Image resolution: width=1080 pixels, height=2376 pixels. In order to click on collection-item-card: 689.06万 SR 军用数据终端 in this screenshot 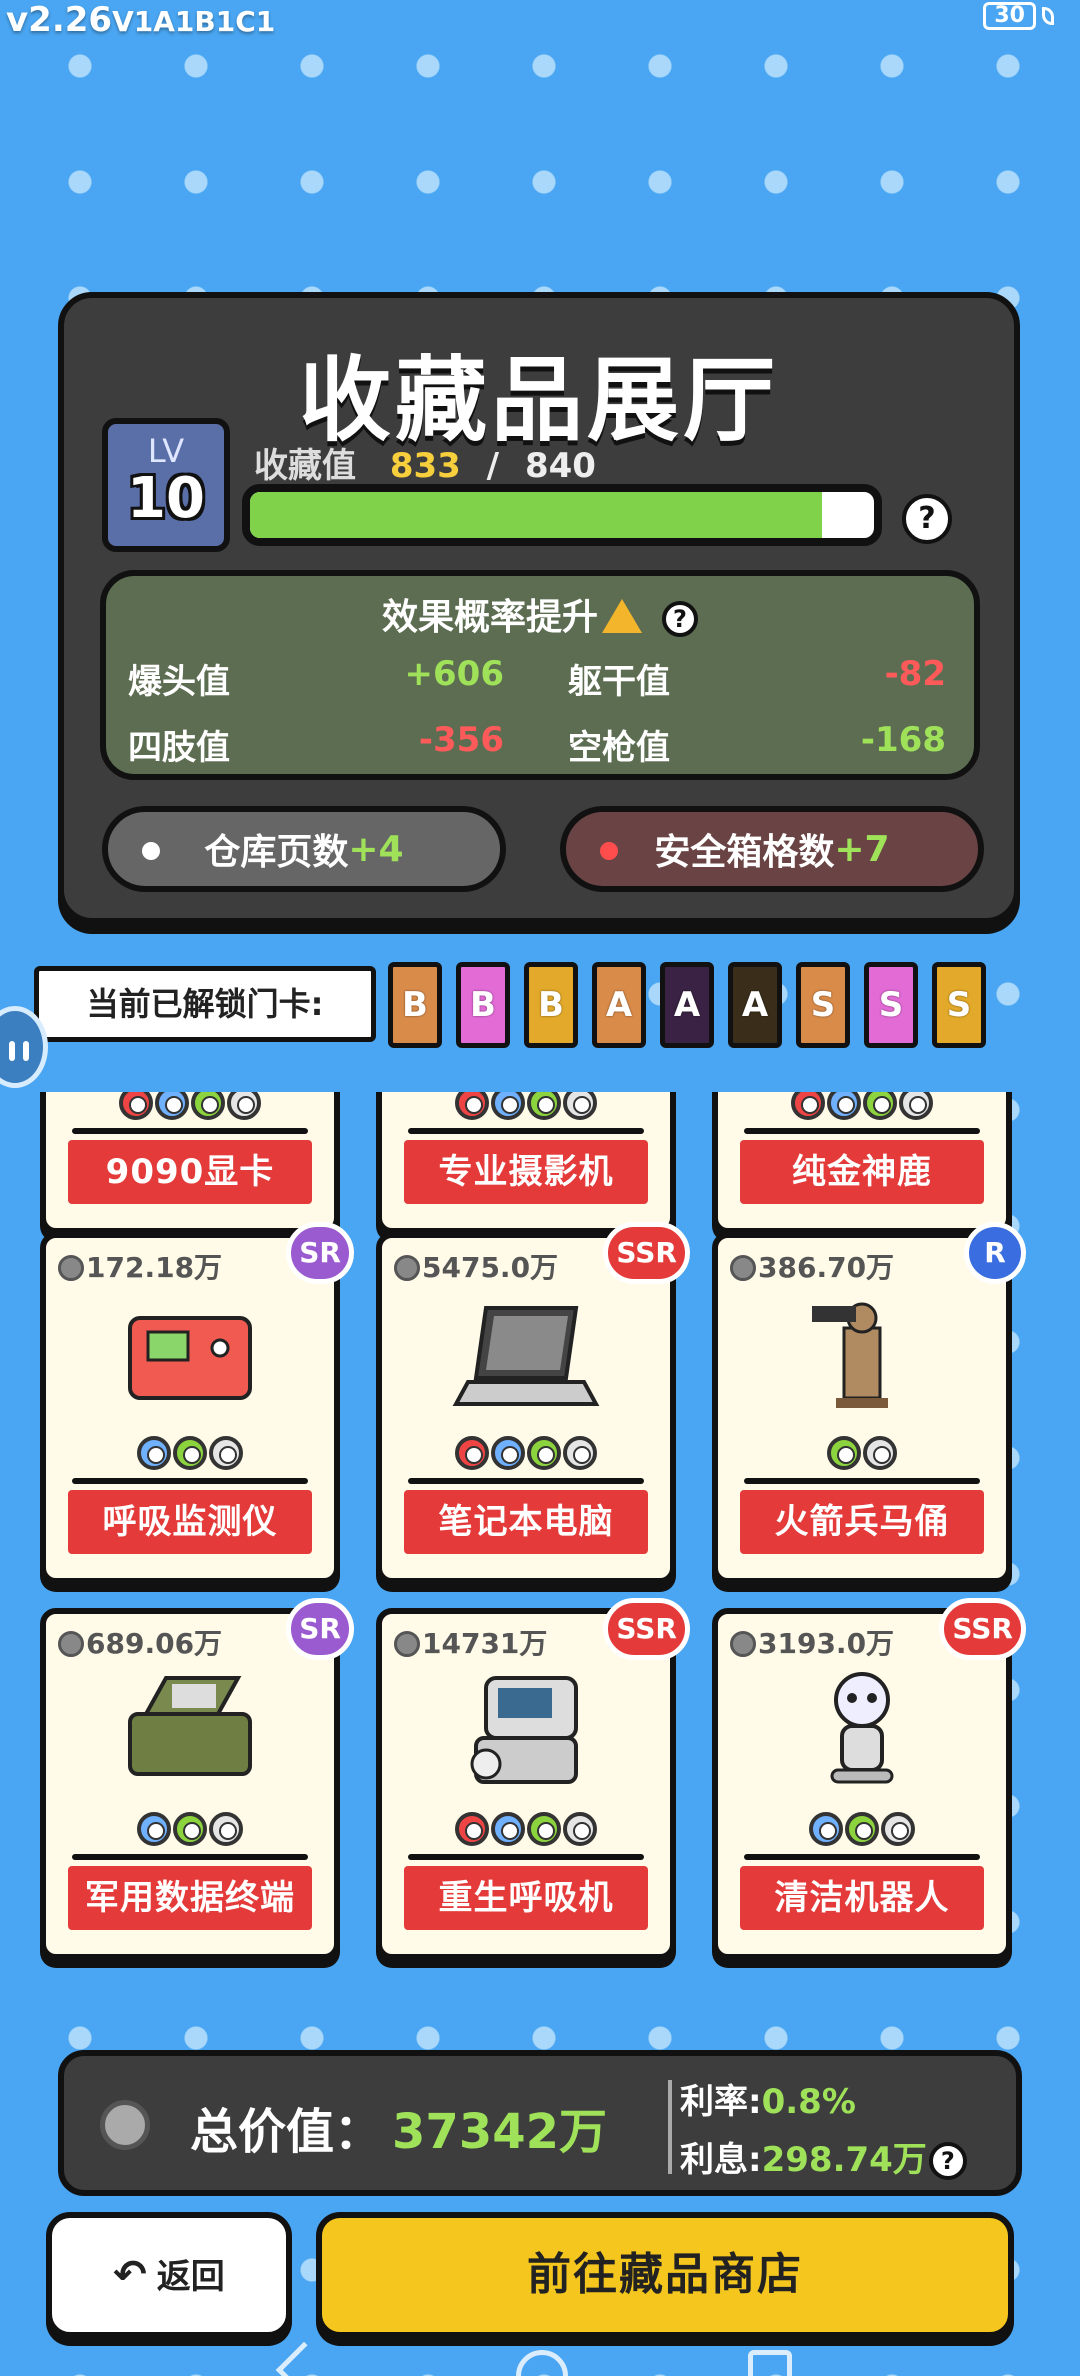, I will do `click(197, 1779)`.